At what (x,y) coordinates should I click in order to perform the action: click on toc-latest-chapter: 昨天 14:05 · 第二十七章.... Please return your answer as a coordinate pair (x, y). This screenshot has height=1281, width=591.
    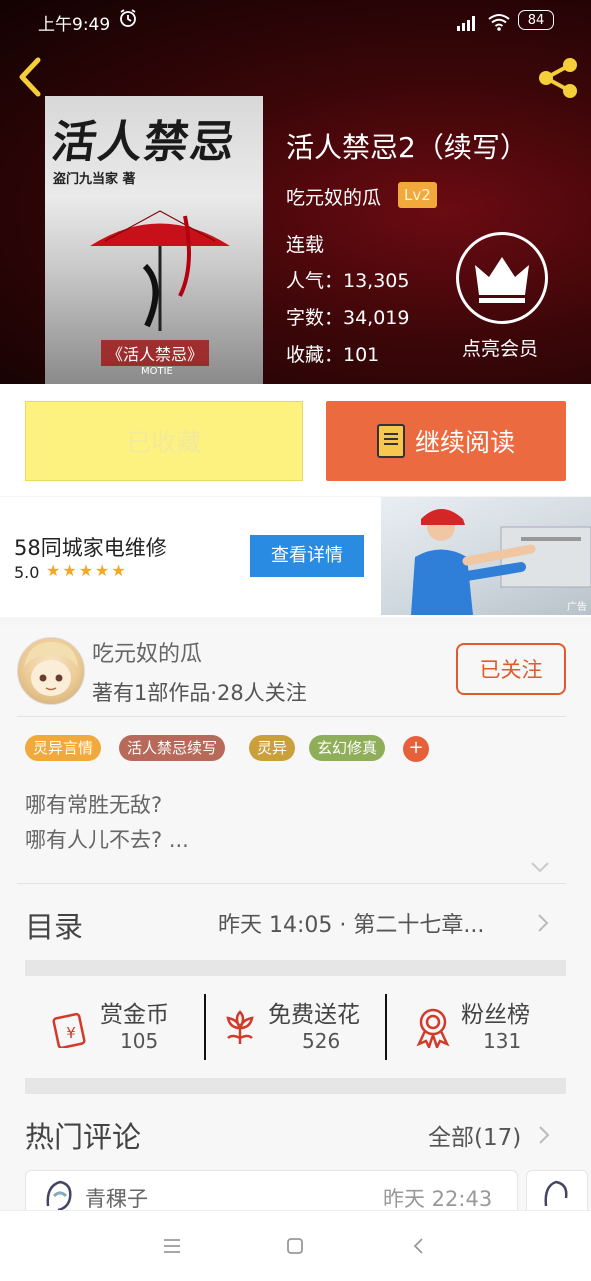
    Looking at the image, I should click on (351, 923).